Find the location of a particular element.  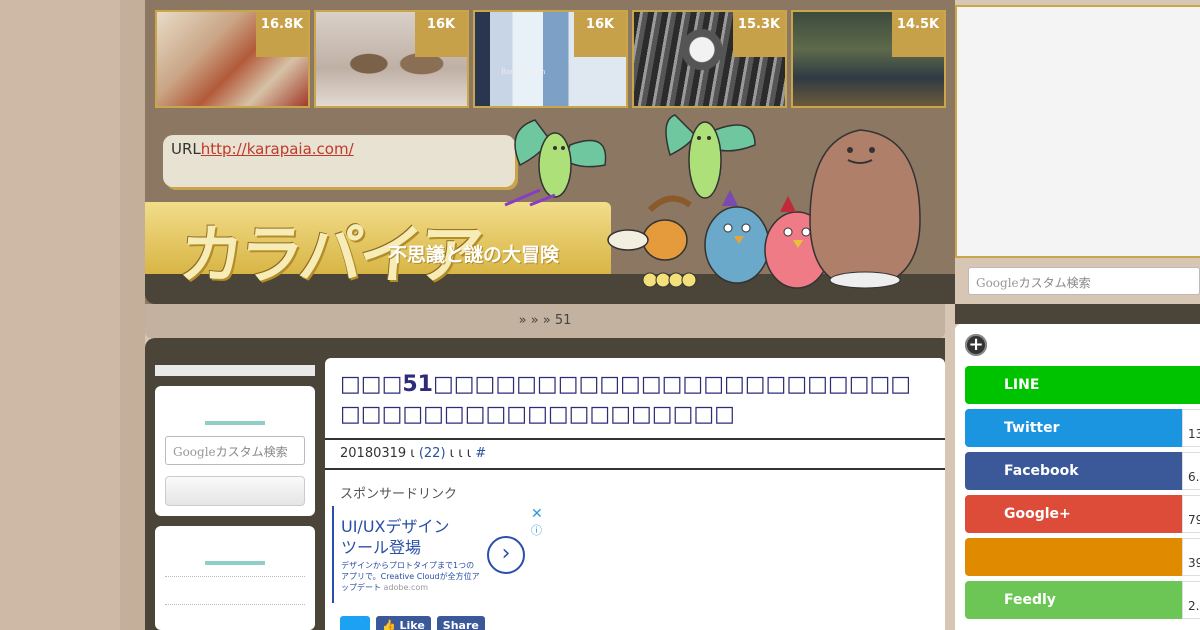

popular-thumbnails: 16.8K 16K Ron Acuwan 16K 15.3K 14.5K is located at coordinates (550, 59).